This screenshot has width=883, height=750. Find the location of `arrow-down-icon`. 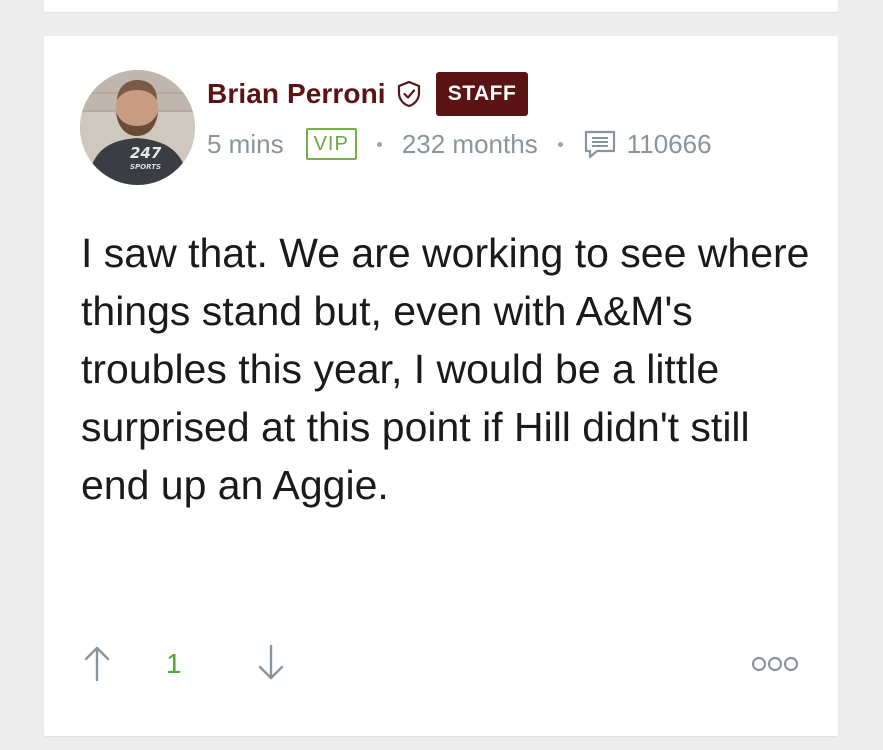

arrow-down-icon is located at coordinates (271, 663).